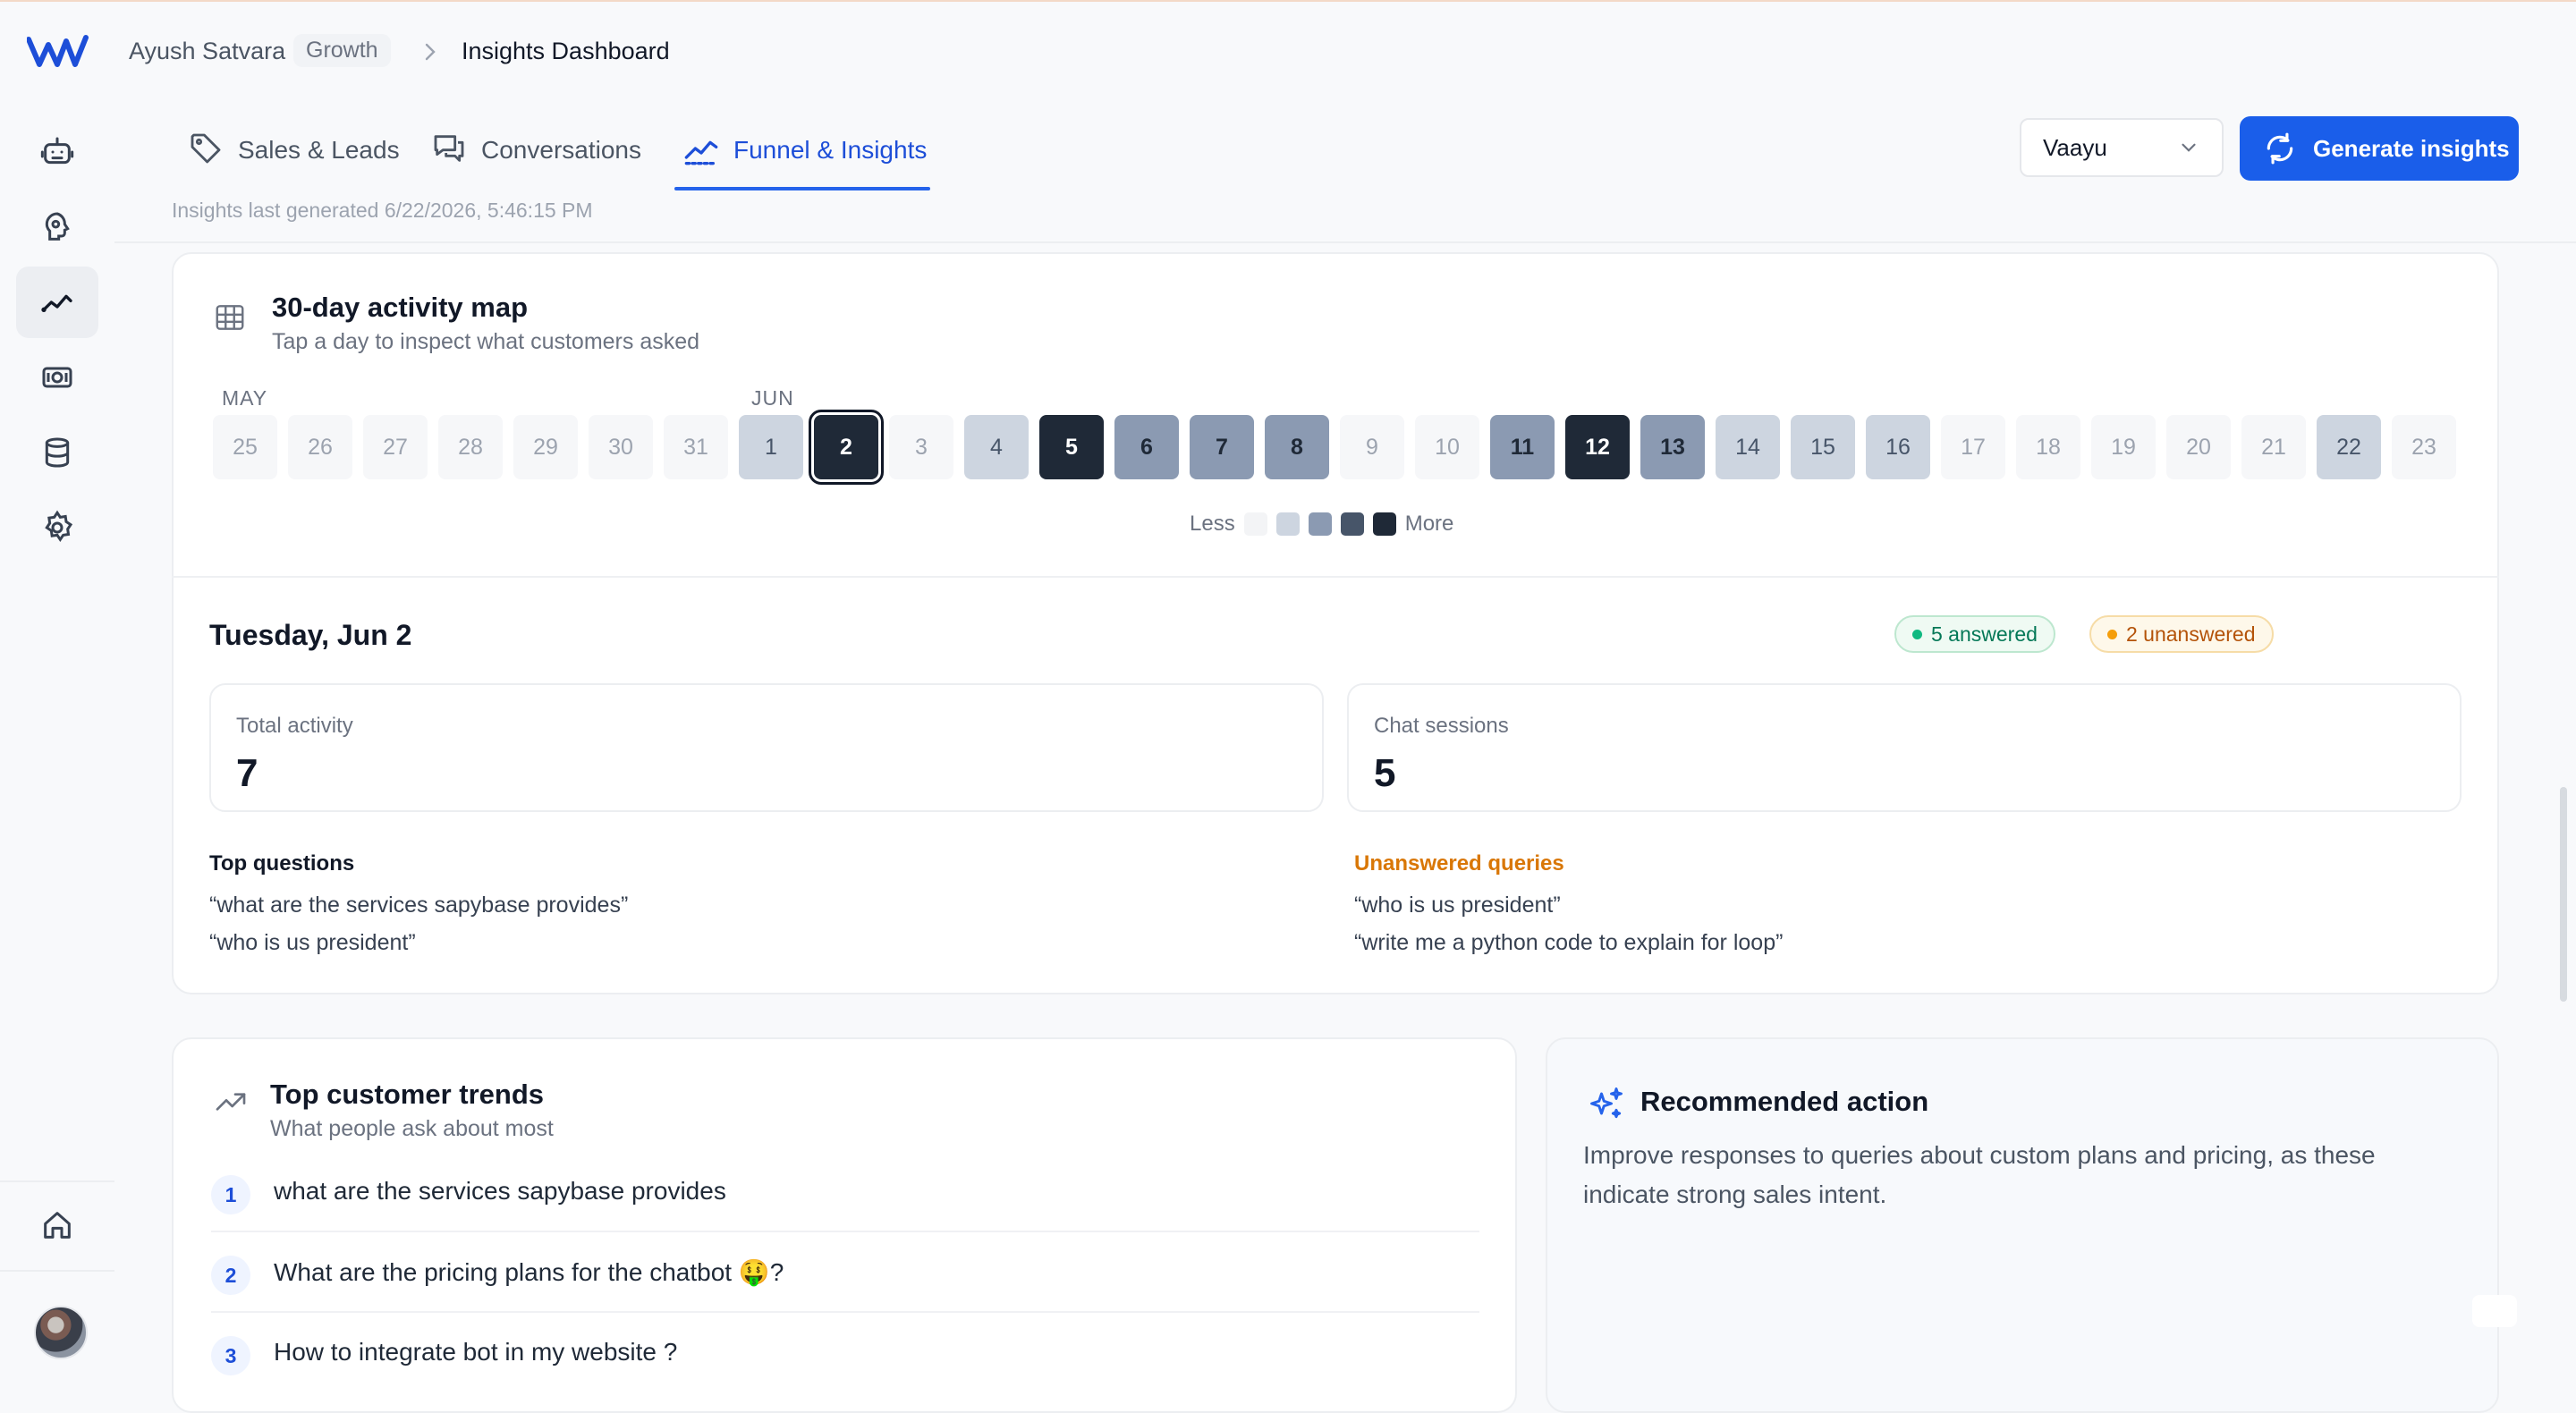 The height and width of the screenshot is (1413, 2576). I want to click on sidebar-item-bot, so click(57, 152).